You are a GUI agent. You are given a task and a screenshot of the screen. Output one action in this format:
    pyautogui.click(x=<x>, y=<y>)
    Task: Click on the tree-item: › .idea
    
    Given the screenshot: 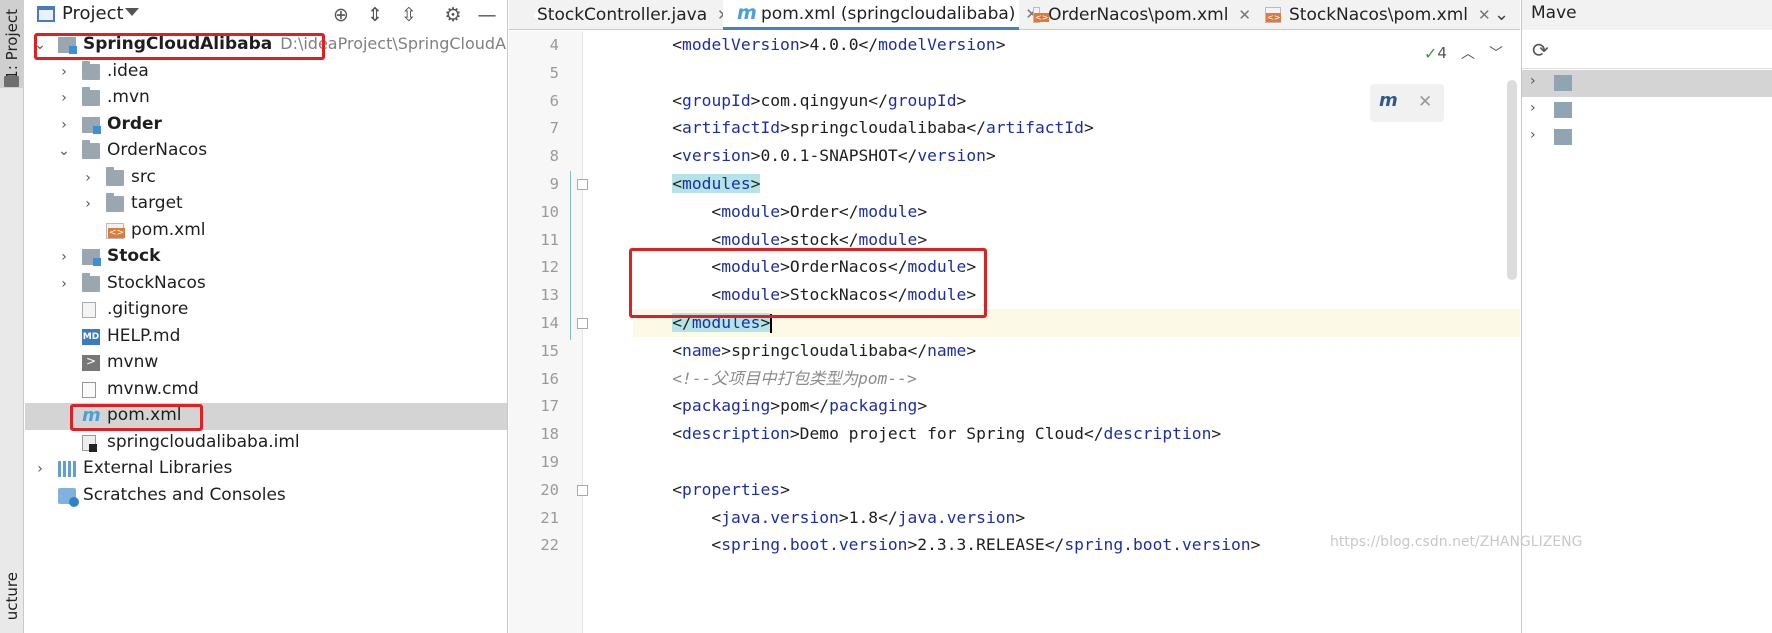 What is the action you would take?
    pyautogui.click(x=266, y=72)
    